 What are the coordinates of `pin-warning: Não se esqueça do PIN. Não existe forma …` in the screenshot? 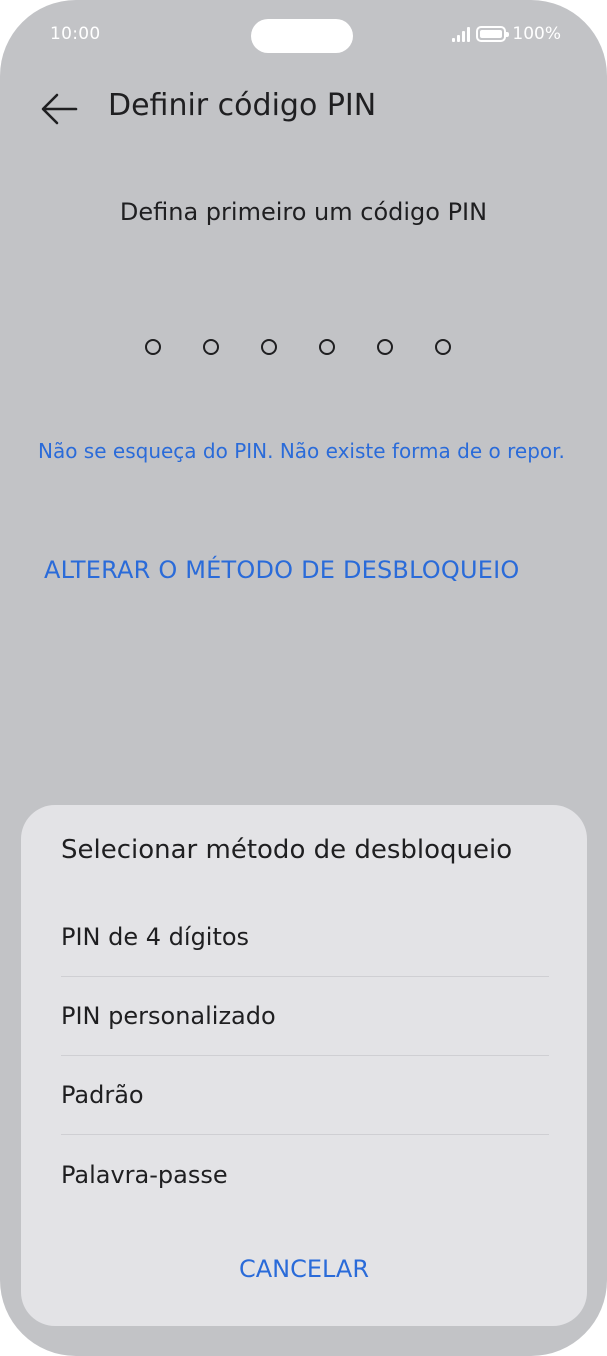 It's located at (301, 451).